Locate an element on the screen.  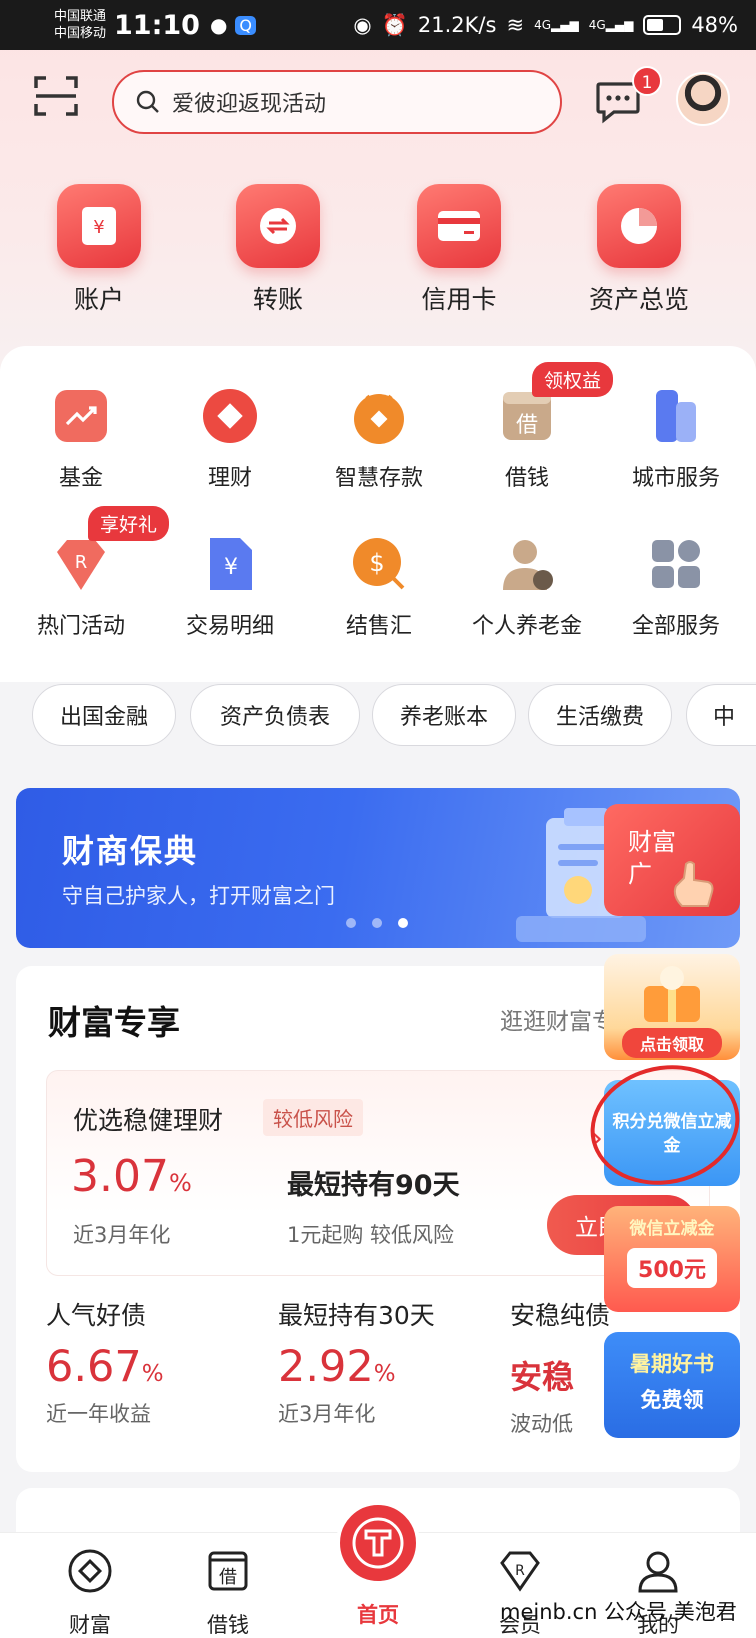
quick-action-asset-overview: 资产总览 is located at coordinates (639, 250).